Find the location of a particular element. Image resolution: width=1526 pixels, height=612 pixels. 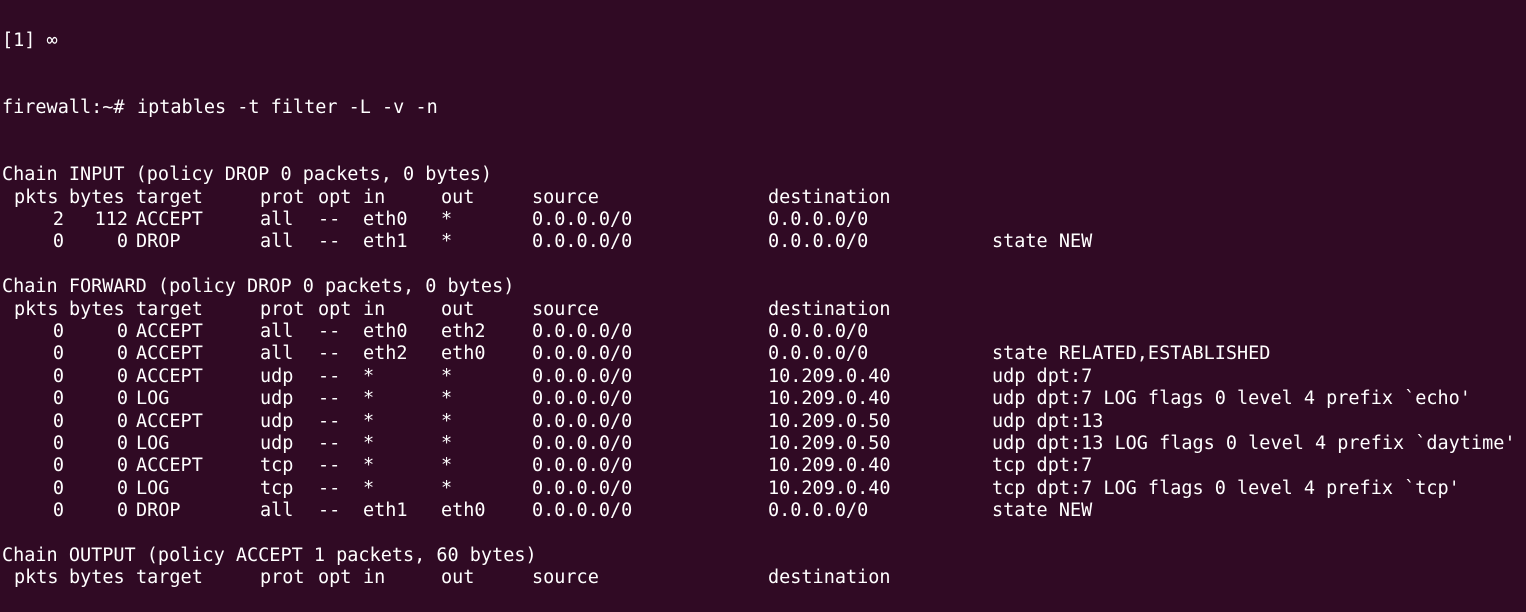

rule-extra: state RELATED,ESTABLISHED is located at coordinates (1131, 354).